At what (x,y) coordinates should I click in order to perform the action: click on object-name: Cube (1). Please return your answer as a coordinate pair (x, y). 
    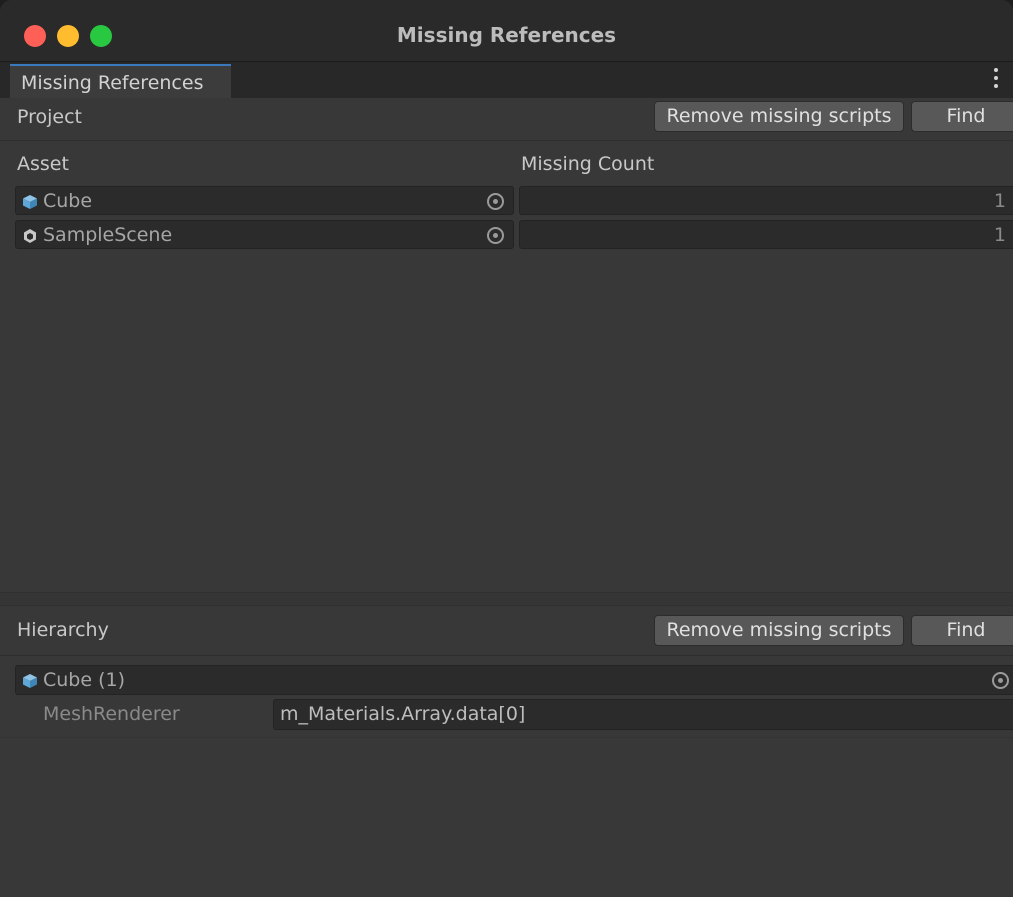
    Looking at the image, I should click on (84, 680).